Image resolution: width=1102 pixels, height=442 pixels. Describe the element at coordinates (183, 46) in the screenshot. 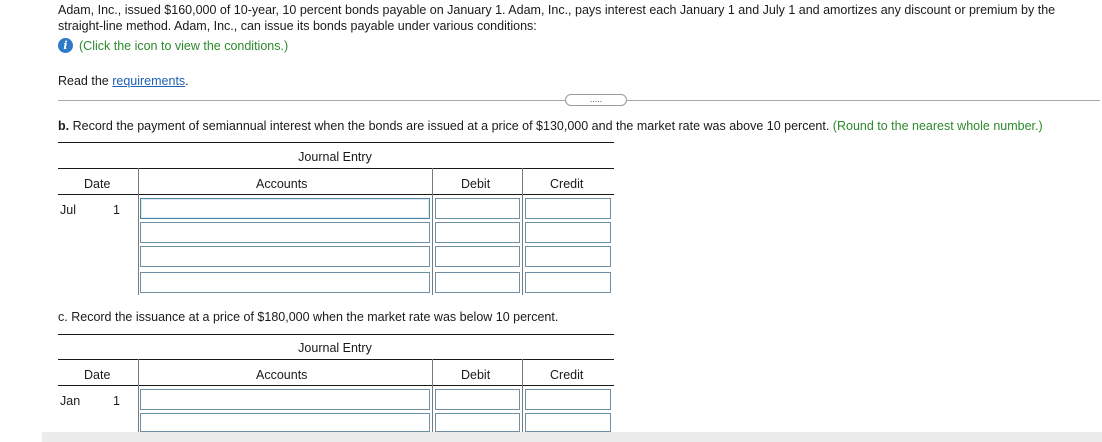

I see `conditions-link-text: (Click the icon to view the conditions.)` at that location.